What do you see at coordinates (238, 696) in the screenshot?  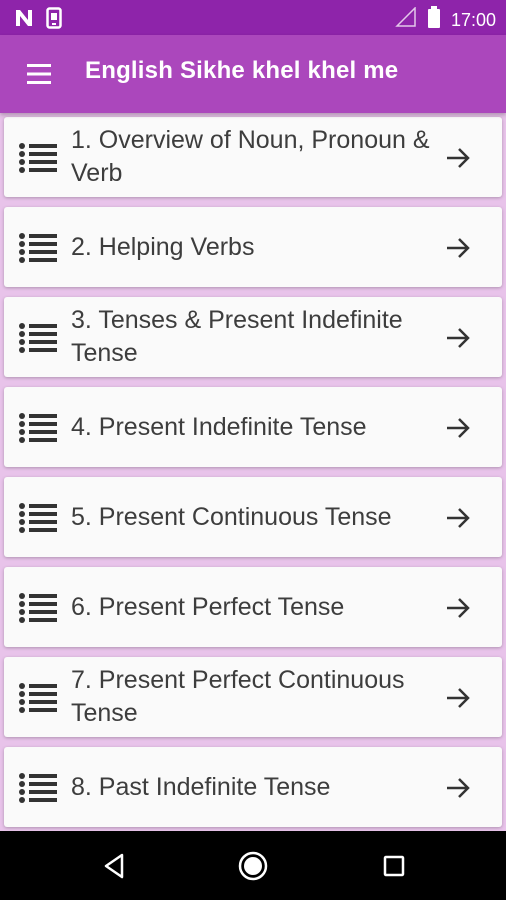 I see `lesson-label: 7. Present Perfect Continuous Tense` at bounding box center [238, 696].